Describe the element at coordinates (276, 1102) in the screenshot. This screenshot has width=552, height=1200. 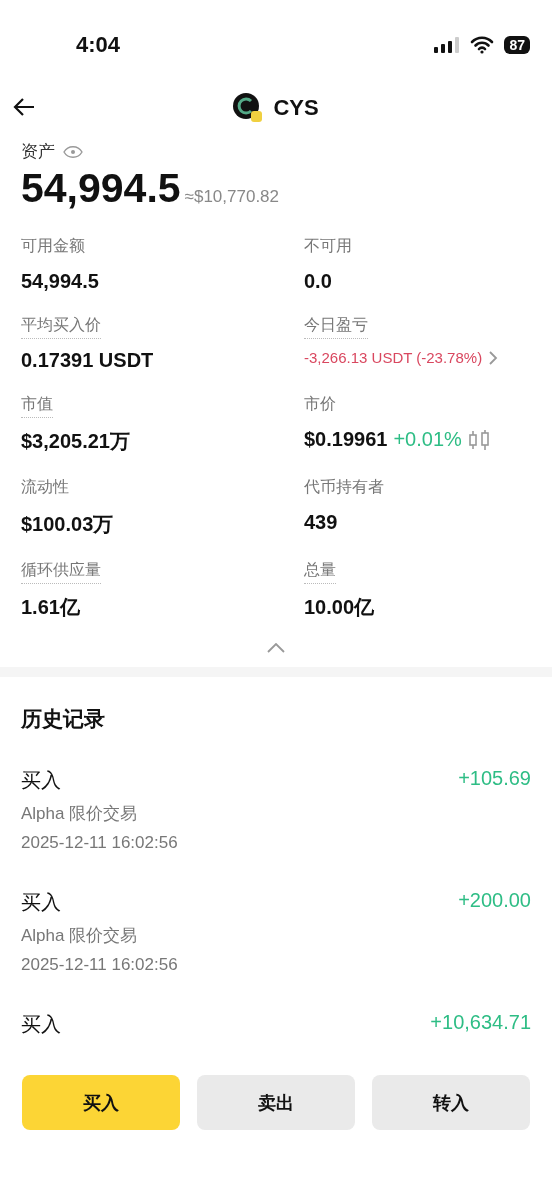
I see `action-button: 卖出` at that location.